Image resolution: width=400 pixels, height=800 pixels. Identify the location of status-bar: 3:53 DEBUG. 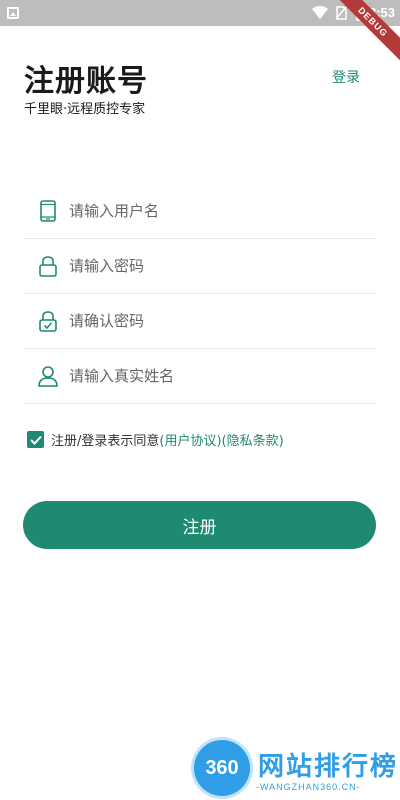
(200, 33).